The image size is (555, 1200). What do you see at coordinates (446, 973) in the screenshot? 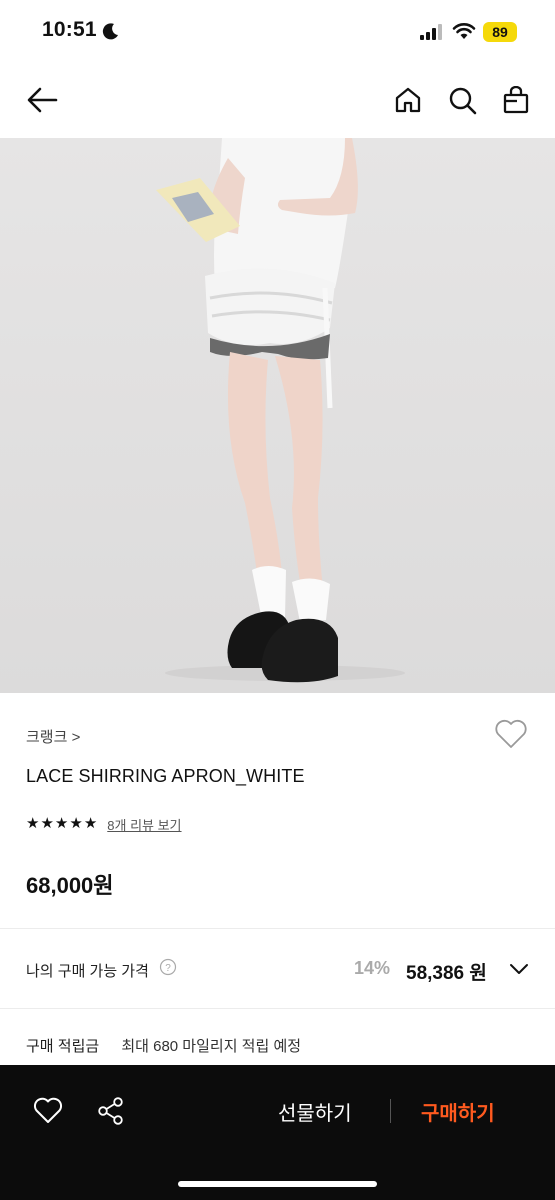
I see `discount-price: 58,386 원` at bounding box center [446, 973].